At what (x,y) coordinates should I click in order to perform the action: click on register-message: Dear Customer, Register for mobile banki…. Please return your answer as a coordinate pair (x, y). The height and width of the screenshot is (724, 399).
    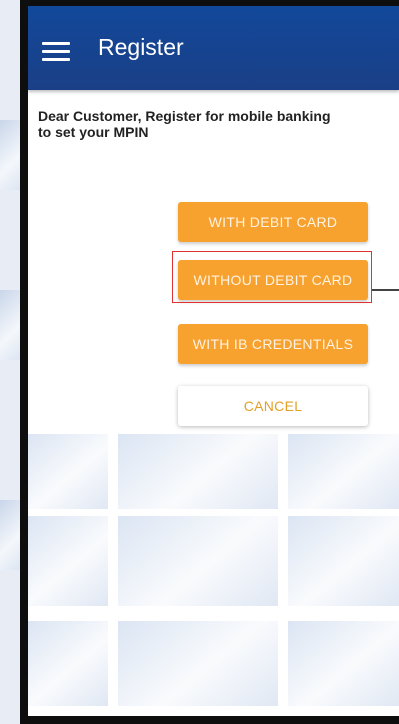
    Looking at the image, I should click on (184, 124).